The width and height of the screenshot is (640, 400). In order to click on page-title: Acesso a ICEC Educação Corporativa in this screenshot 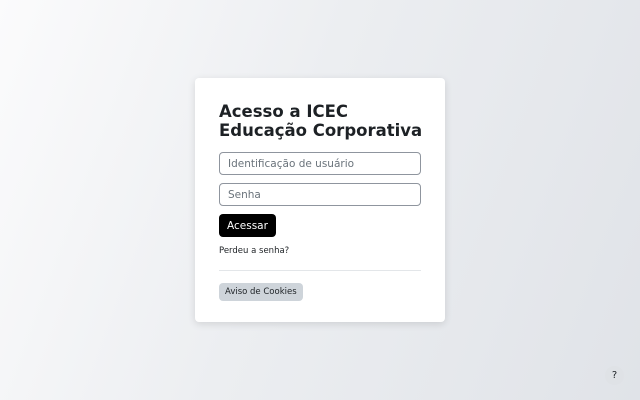, I will do `click(321, 121)`.